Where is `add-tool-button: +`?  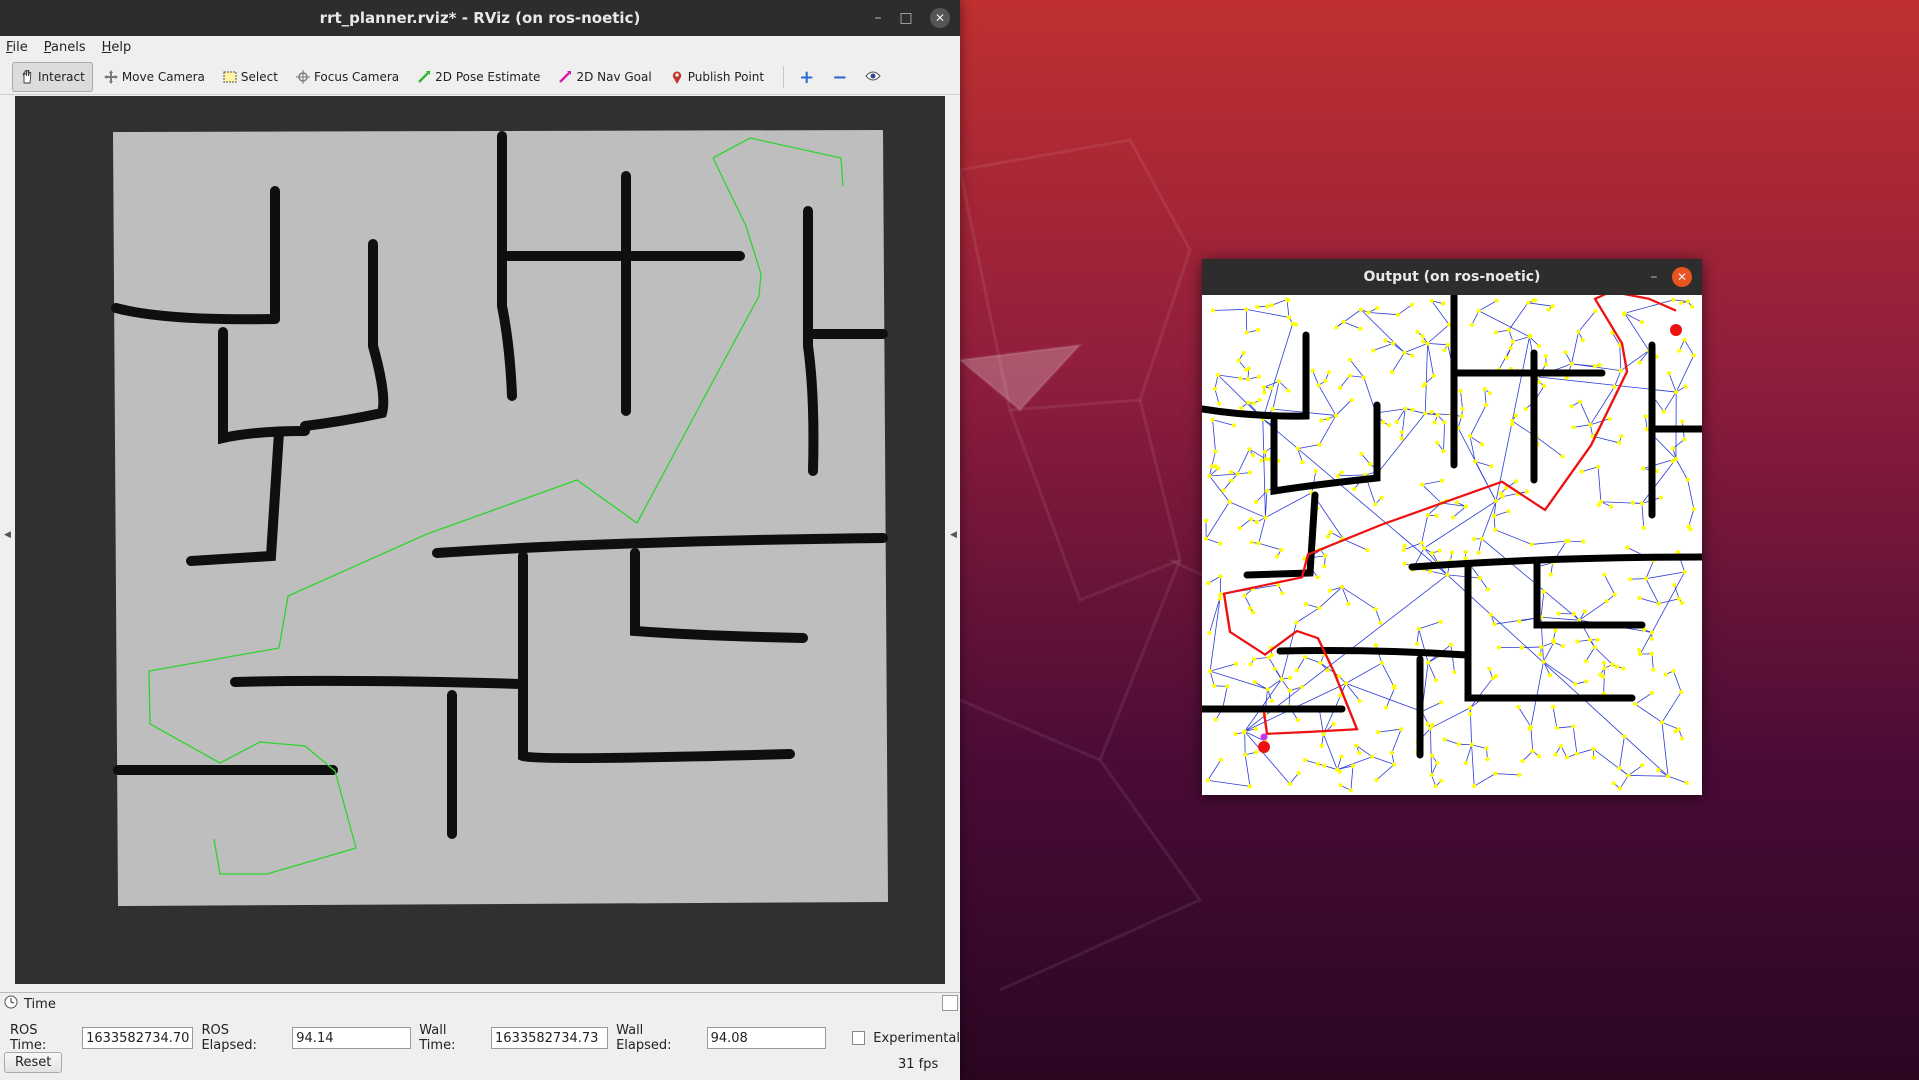
add-tool-button: + is located at coordinates (806, 77).